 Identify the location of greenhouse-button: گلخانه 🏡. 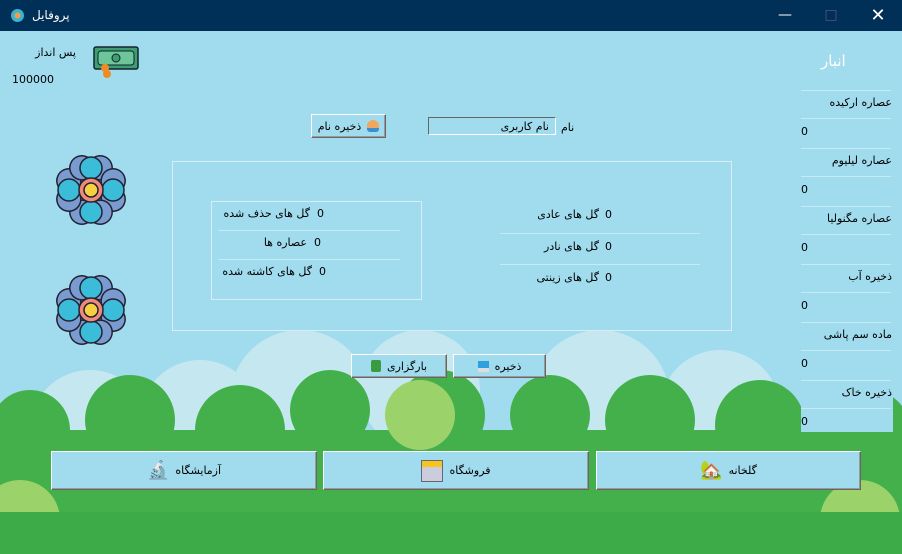
(728, 470).